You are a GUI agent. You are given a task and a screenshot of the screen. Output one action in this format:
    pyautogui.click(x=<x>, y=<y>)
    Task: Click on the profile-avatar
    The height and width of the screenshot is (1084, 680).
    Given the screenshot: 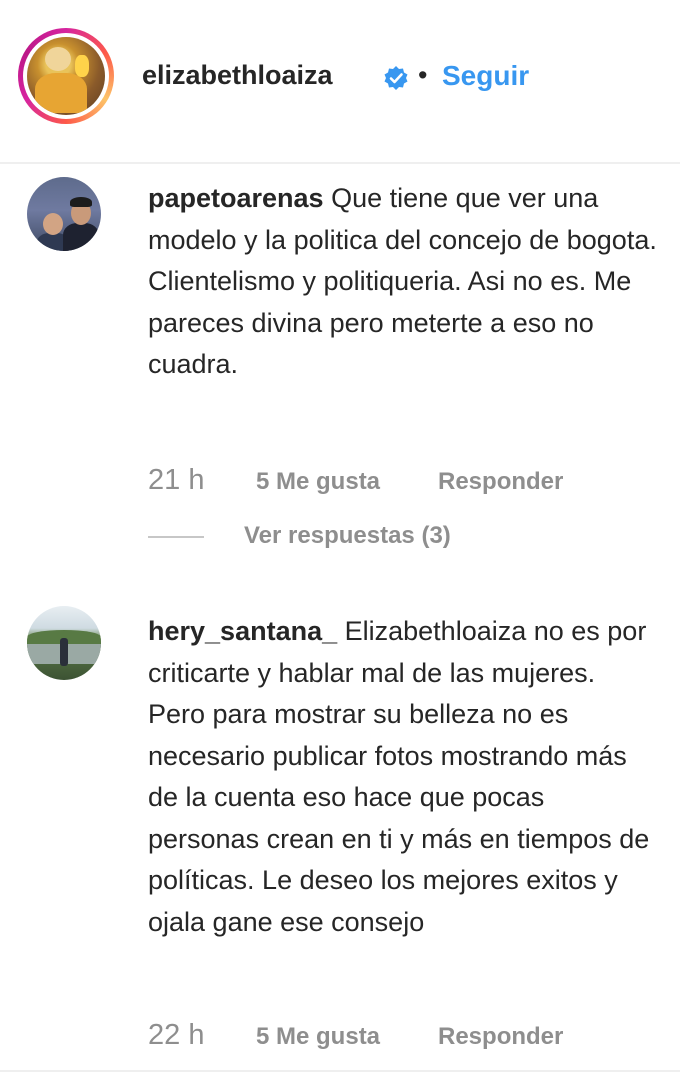 What is the action you would take?
    pyautogui.click(x=66, y=76)
    